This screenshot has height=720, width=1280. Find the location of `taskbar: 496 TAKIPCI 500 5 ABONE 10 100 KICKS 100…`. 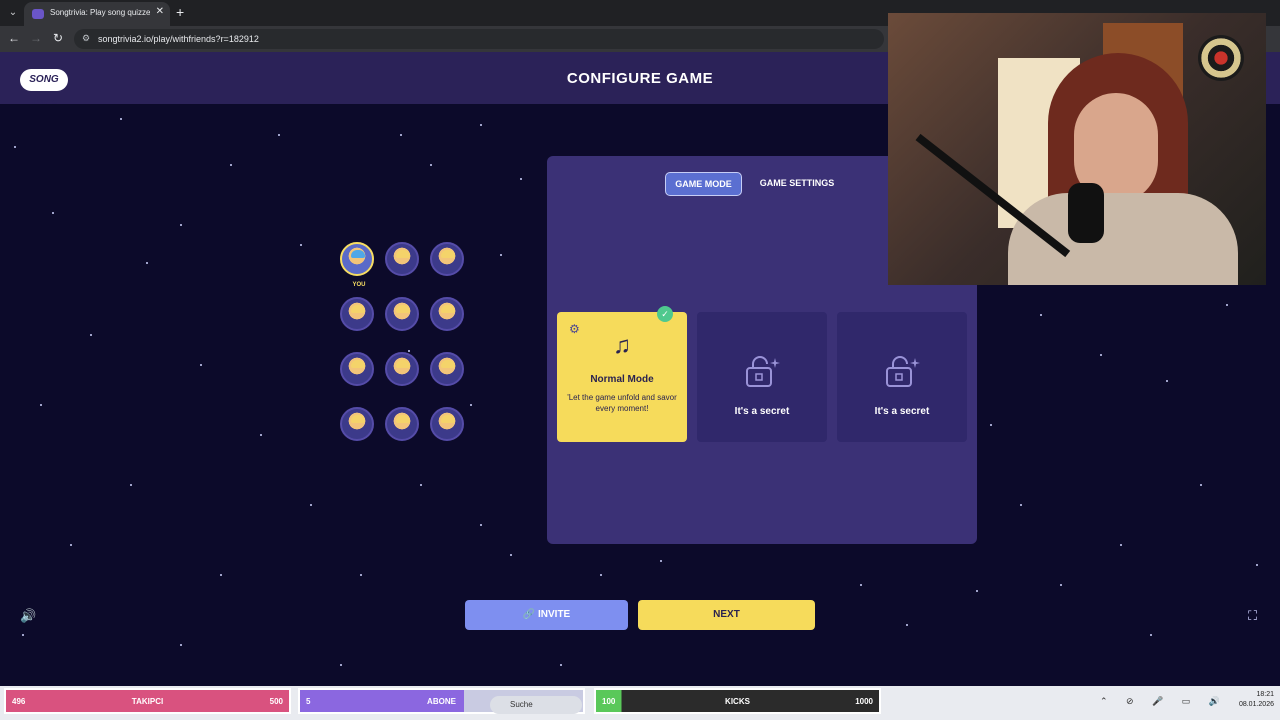

taskbar: 496 TAKIPCI 500 5 ABONE 10 100 KICKS 100… is located at coordinates (640, 703).